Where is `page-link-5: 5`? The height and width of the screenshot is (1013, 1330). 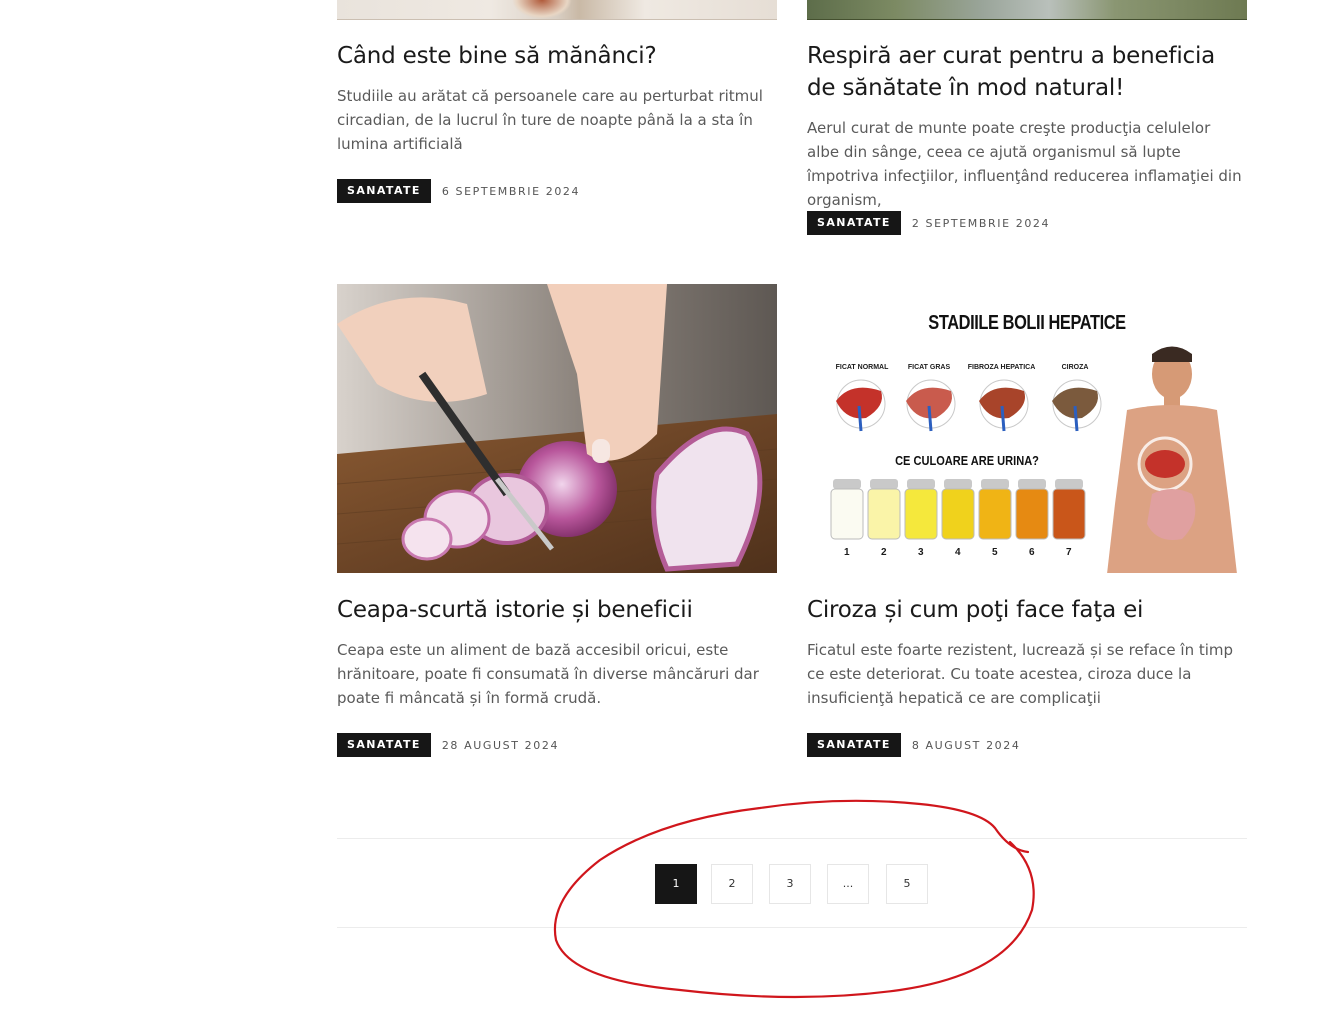 page-link-5: 5 is located at coordinates (907, 884).